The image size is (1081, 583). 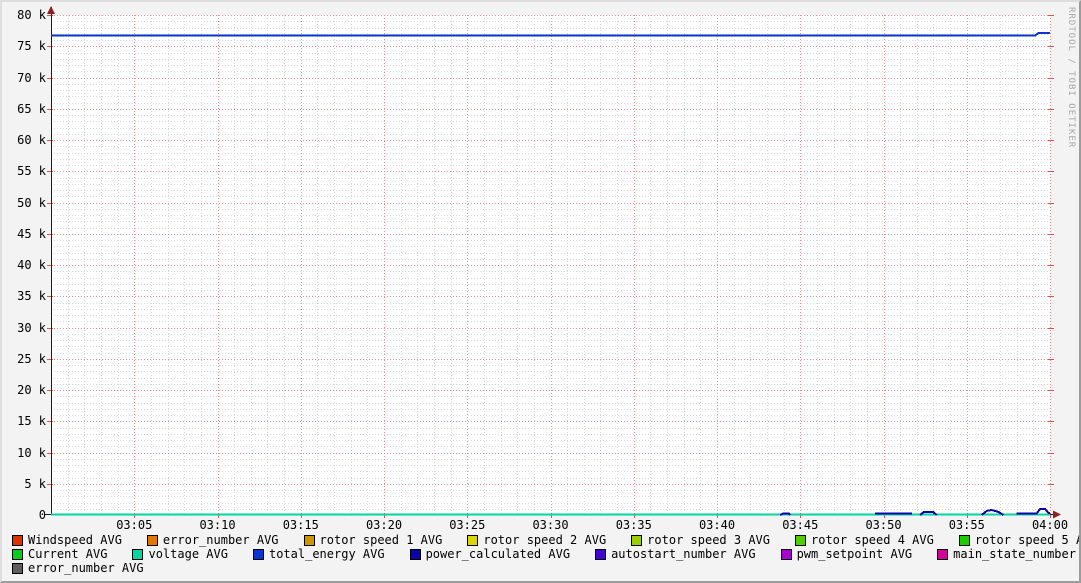 I want to click on legend-label: power_calculated AVG, so click(x=498, y=554).